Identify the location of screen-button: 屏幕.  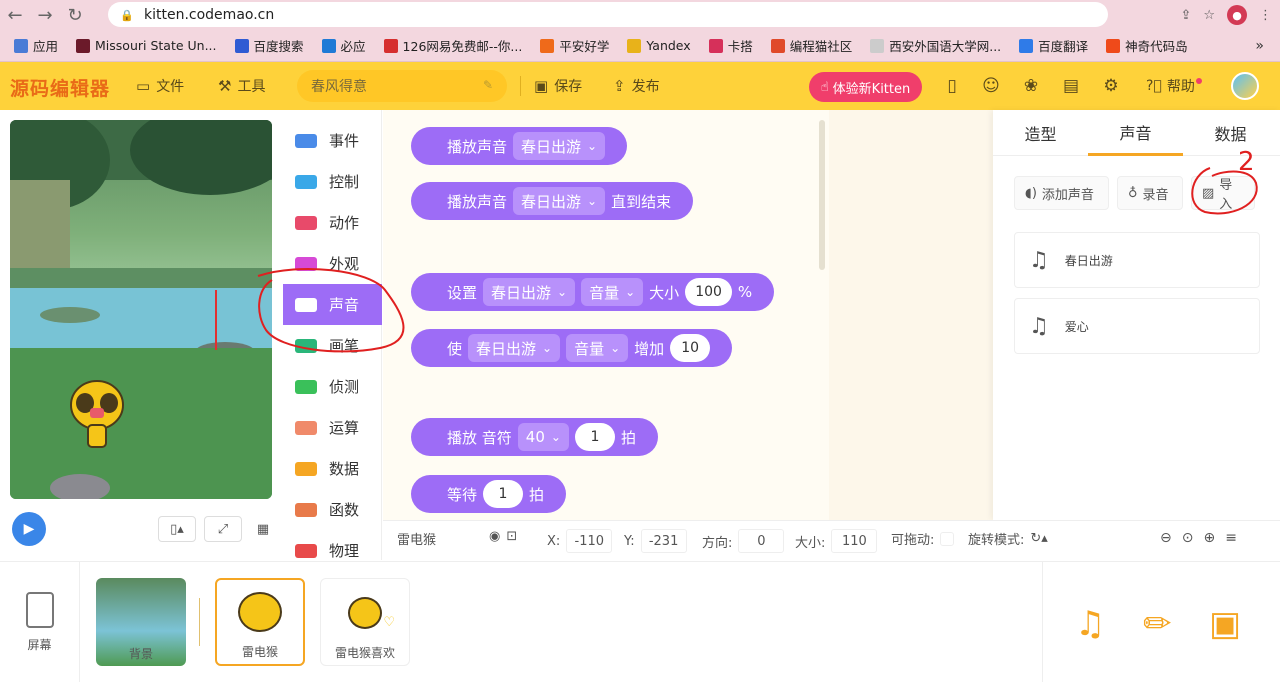
(40, 622).